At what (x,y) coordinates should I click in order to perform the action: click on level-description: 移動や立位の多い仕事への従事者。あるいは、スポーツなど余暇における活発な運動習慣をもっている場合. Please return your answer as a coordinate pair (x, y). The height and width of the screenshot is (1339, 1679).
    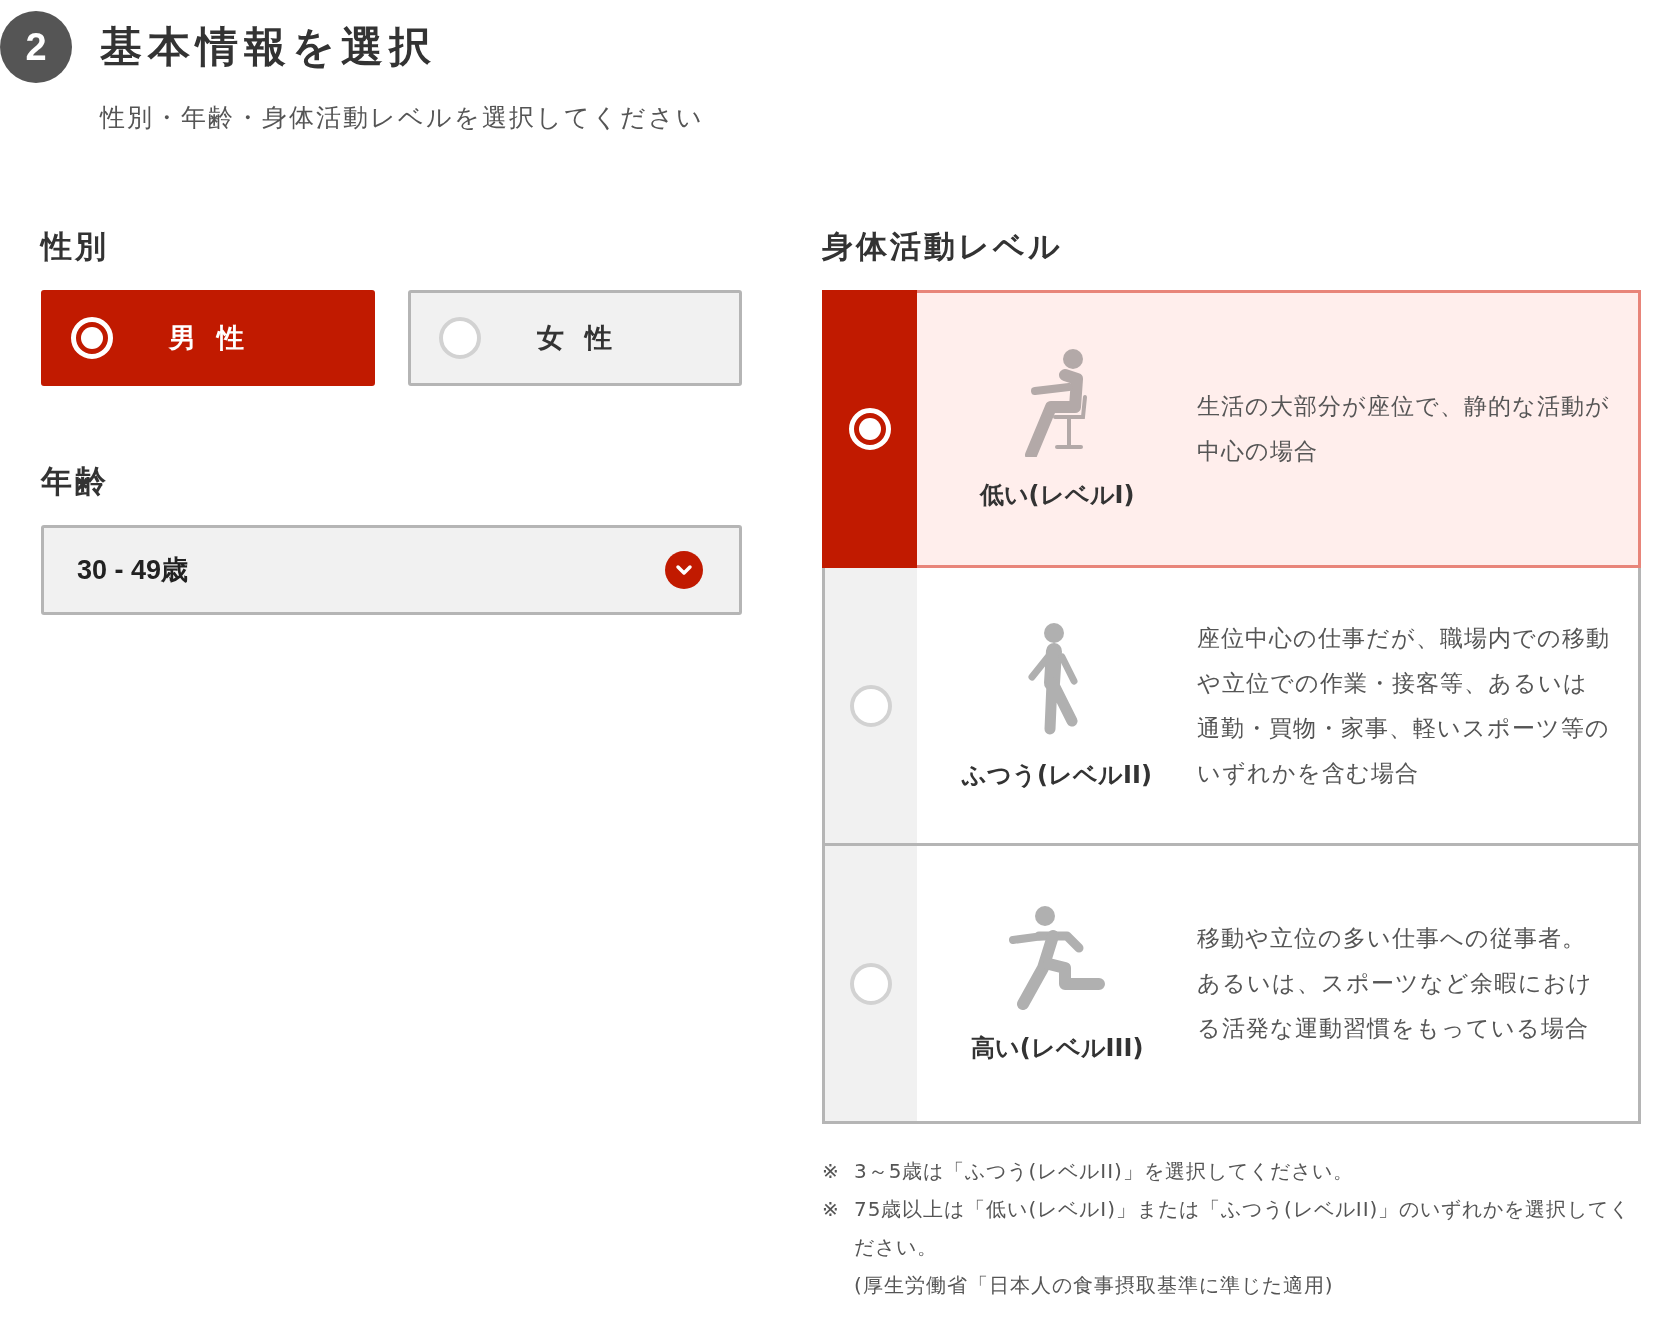
    Looking at the image, I should click on (1395, 983).